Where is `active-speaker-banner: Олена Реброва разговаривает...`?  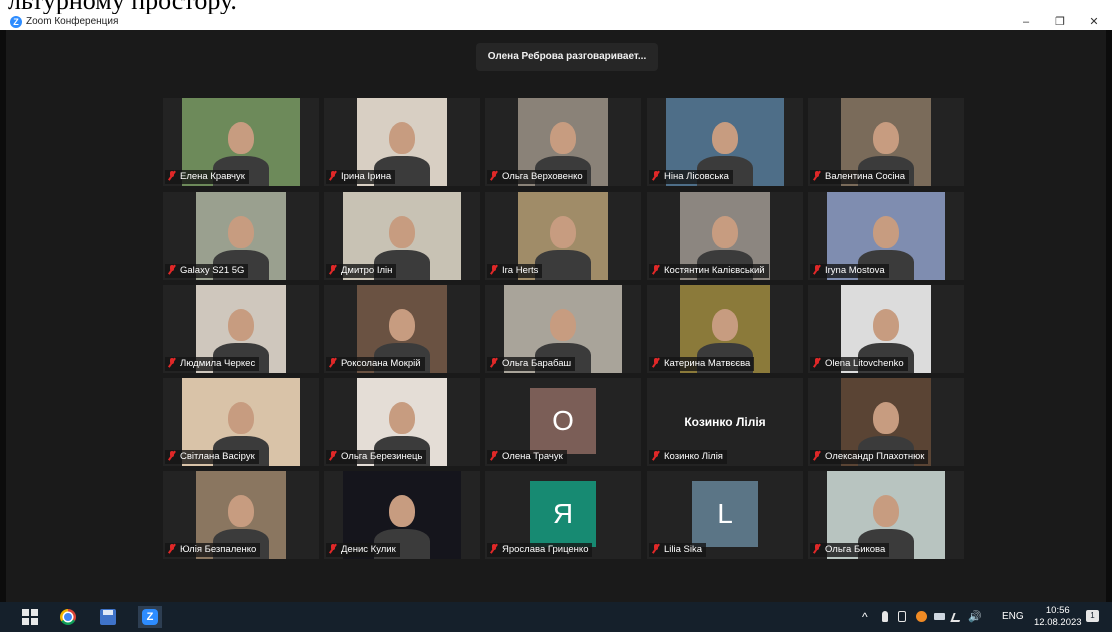
active-speaker-banner: Олена Реброва разговаривает... is located at coordinates (567, 57).